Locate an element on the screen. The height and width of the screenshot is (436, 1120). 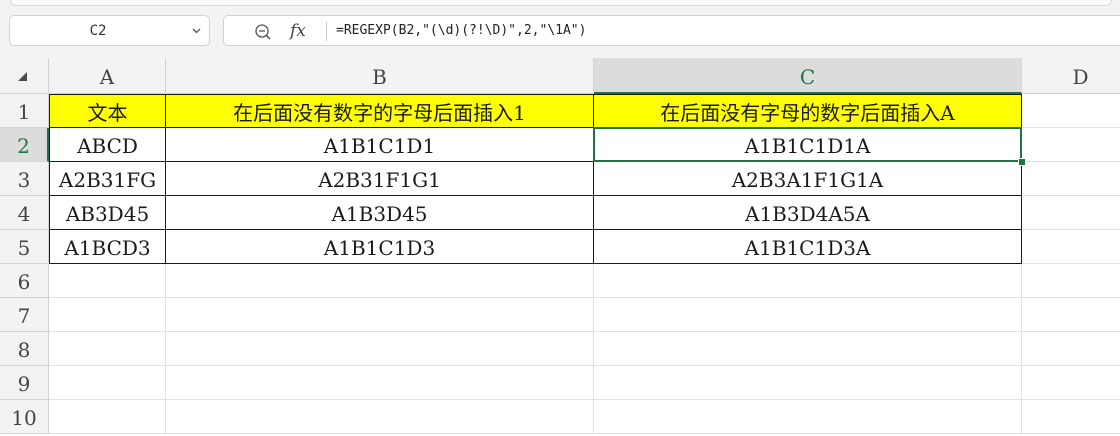
cell-c5: A1B1C1D3A is located at coordinates (808, 247).